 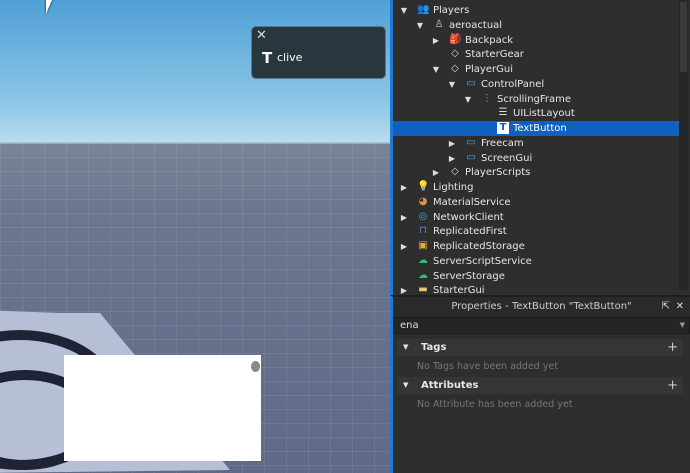 I want to click on mouse-cursor-icon, so click(x=49, y=7).